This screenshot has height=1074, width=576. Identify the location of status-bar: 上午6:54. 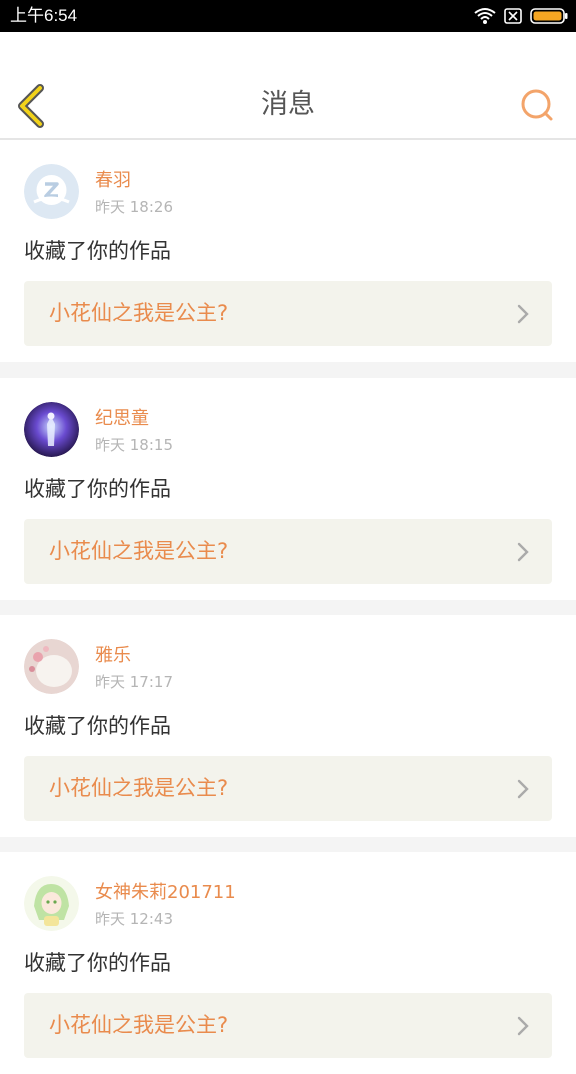
(288, 16).